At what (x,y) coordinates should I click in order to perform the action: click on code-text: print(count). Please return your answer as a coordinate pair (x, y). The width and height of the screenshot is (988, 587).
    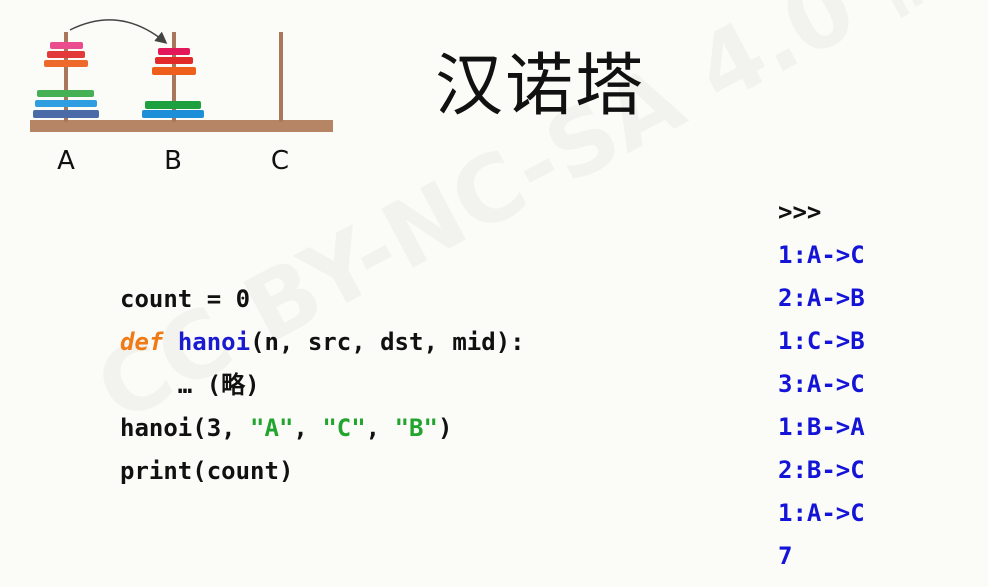
    Looking at the image, I should click on (207, 471).